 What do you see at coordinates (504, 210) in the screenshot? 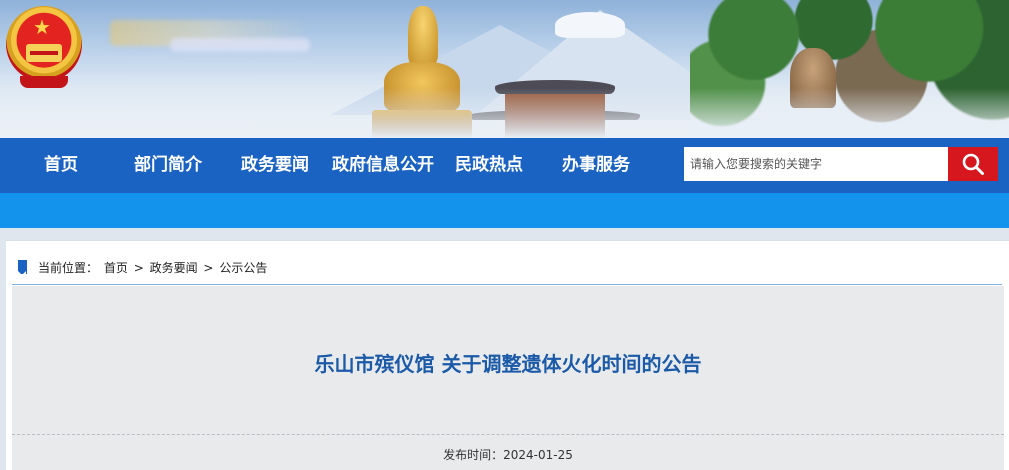
I see `sub-nav-bar` at bounding box center [504, 210].